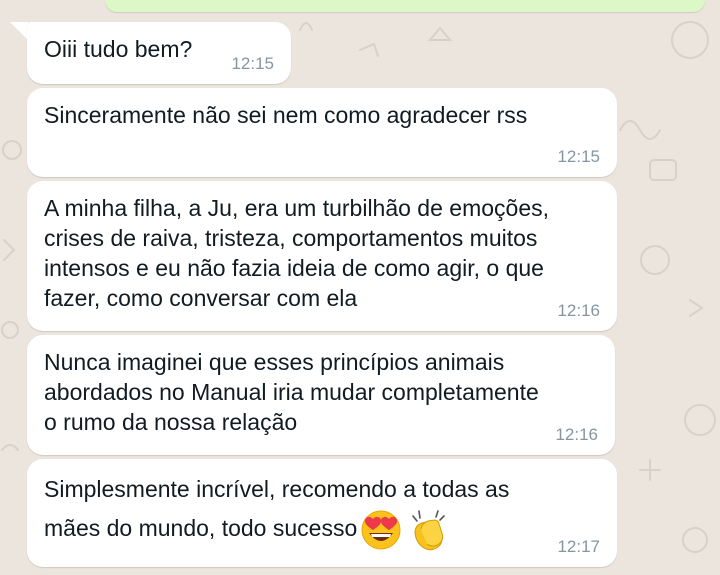  I want to click on previous-outgoing-bubble, so click(405, 6).